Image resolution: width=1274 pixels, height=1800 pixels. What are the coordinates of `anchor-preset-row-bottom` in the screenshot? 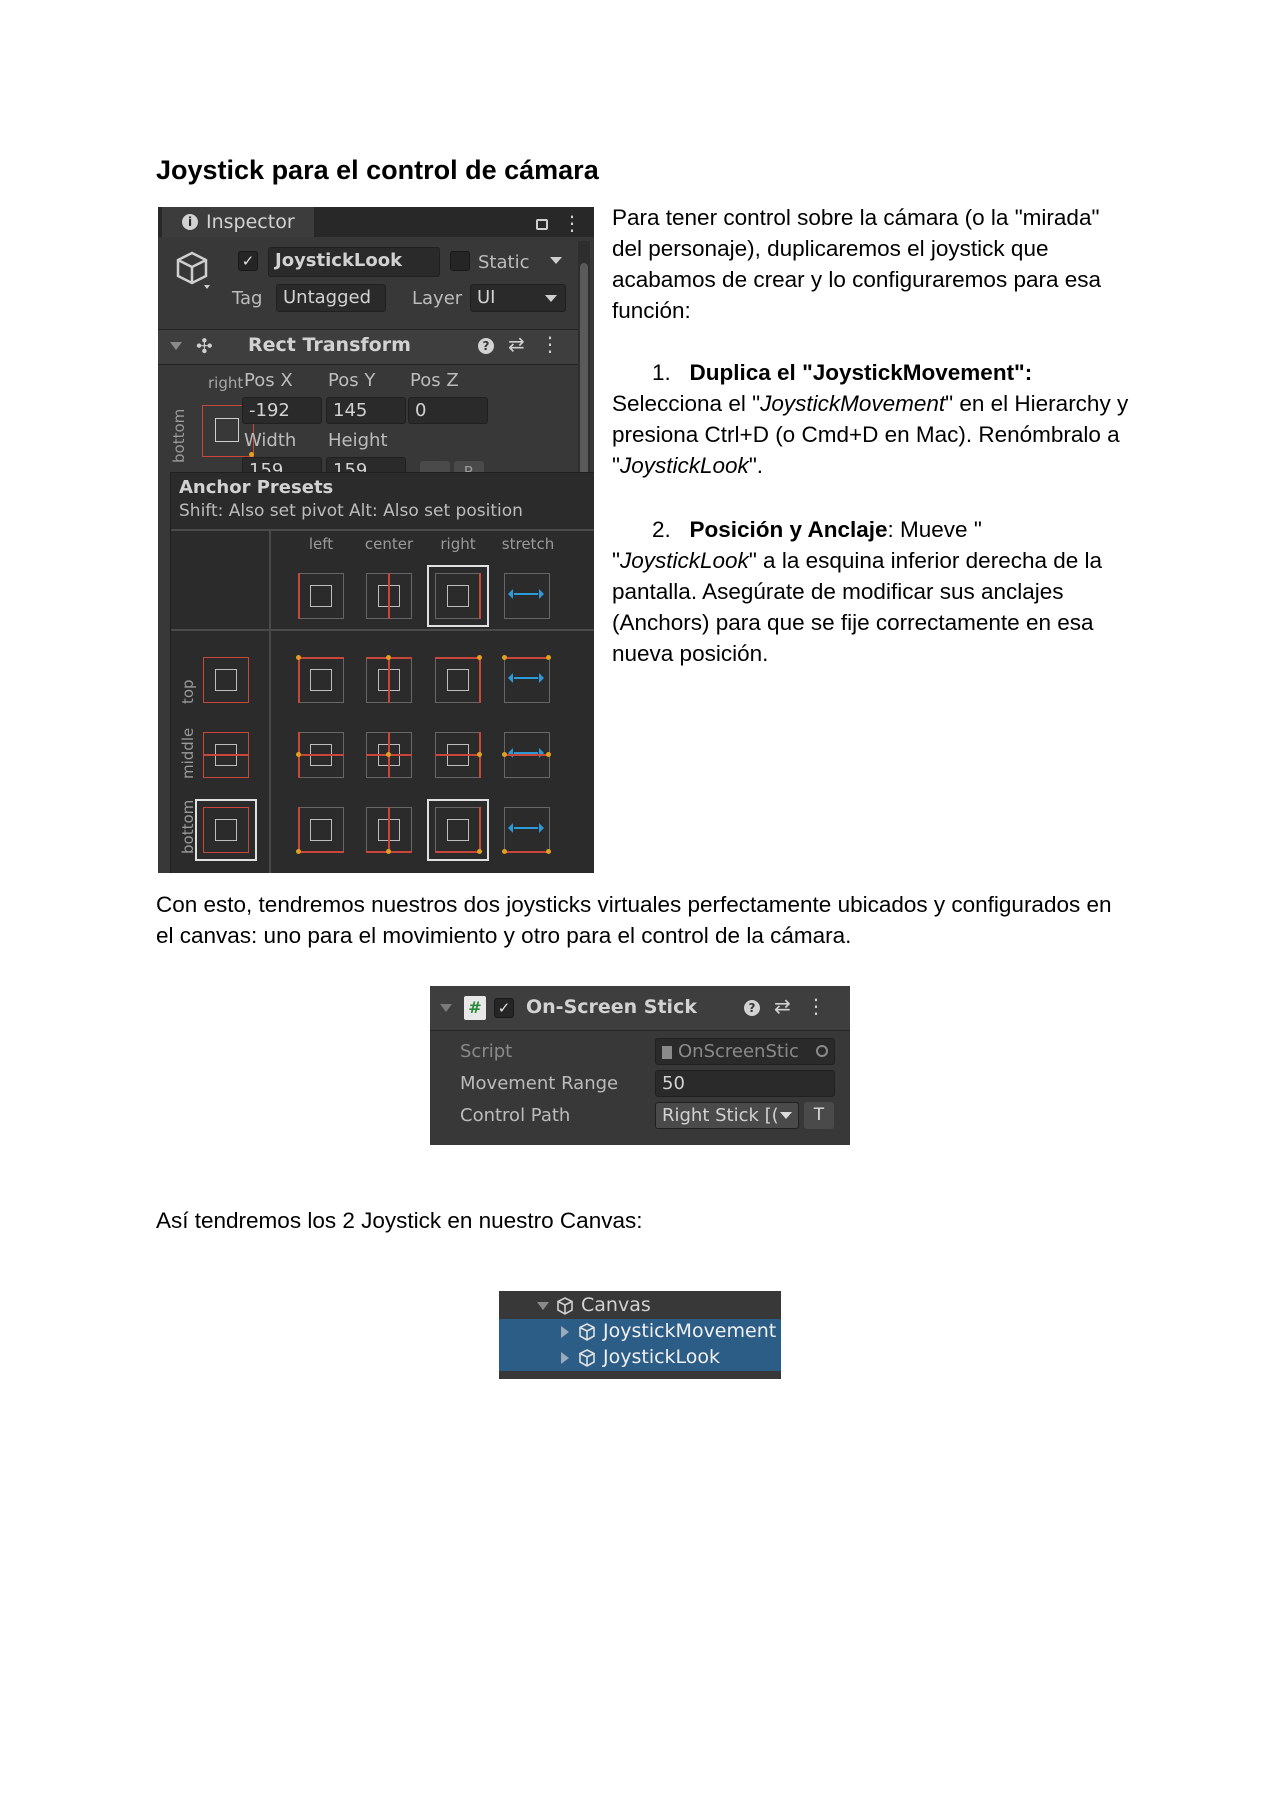 It's located at (226, 830).